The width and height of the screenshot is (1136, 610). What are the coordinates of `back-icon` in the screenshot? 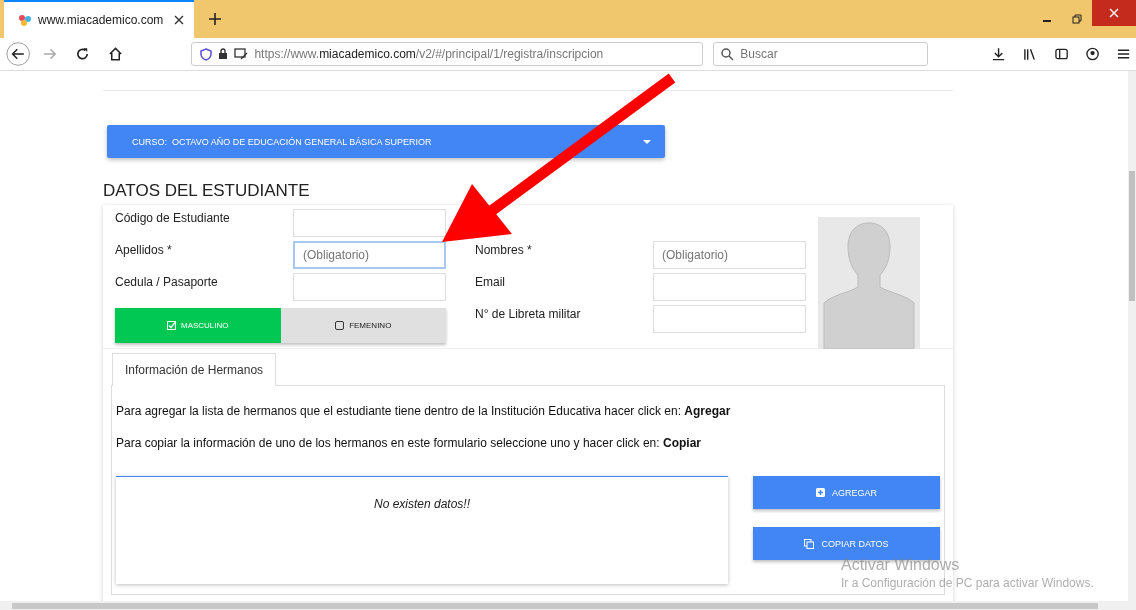 It's located at (18, 54).